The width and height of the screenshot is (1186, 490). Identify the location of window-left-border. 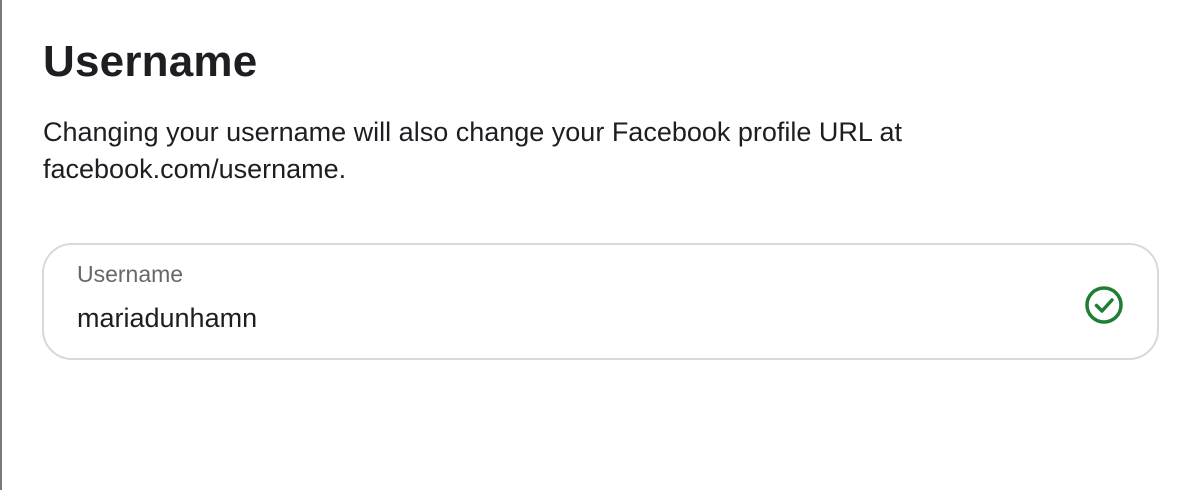
(1, 245).